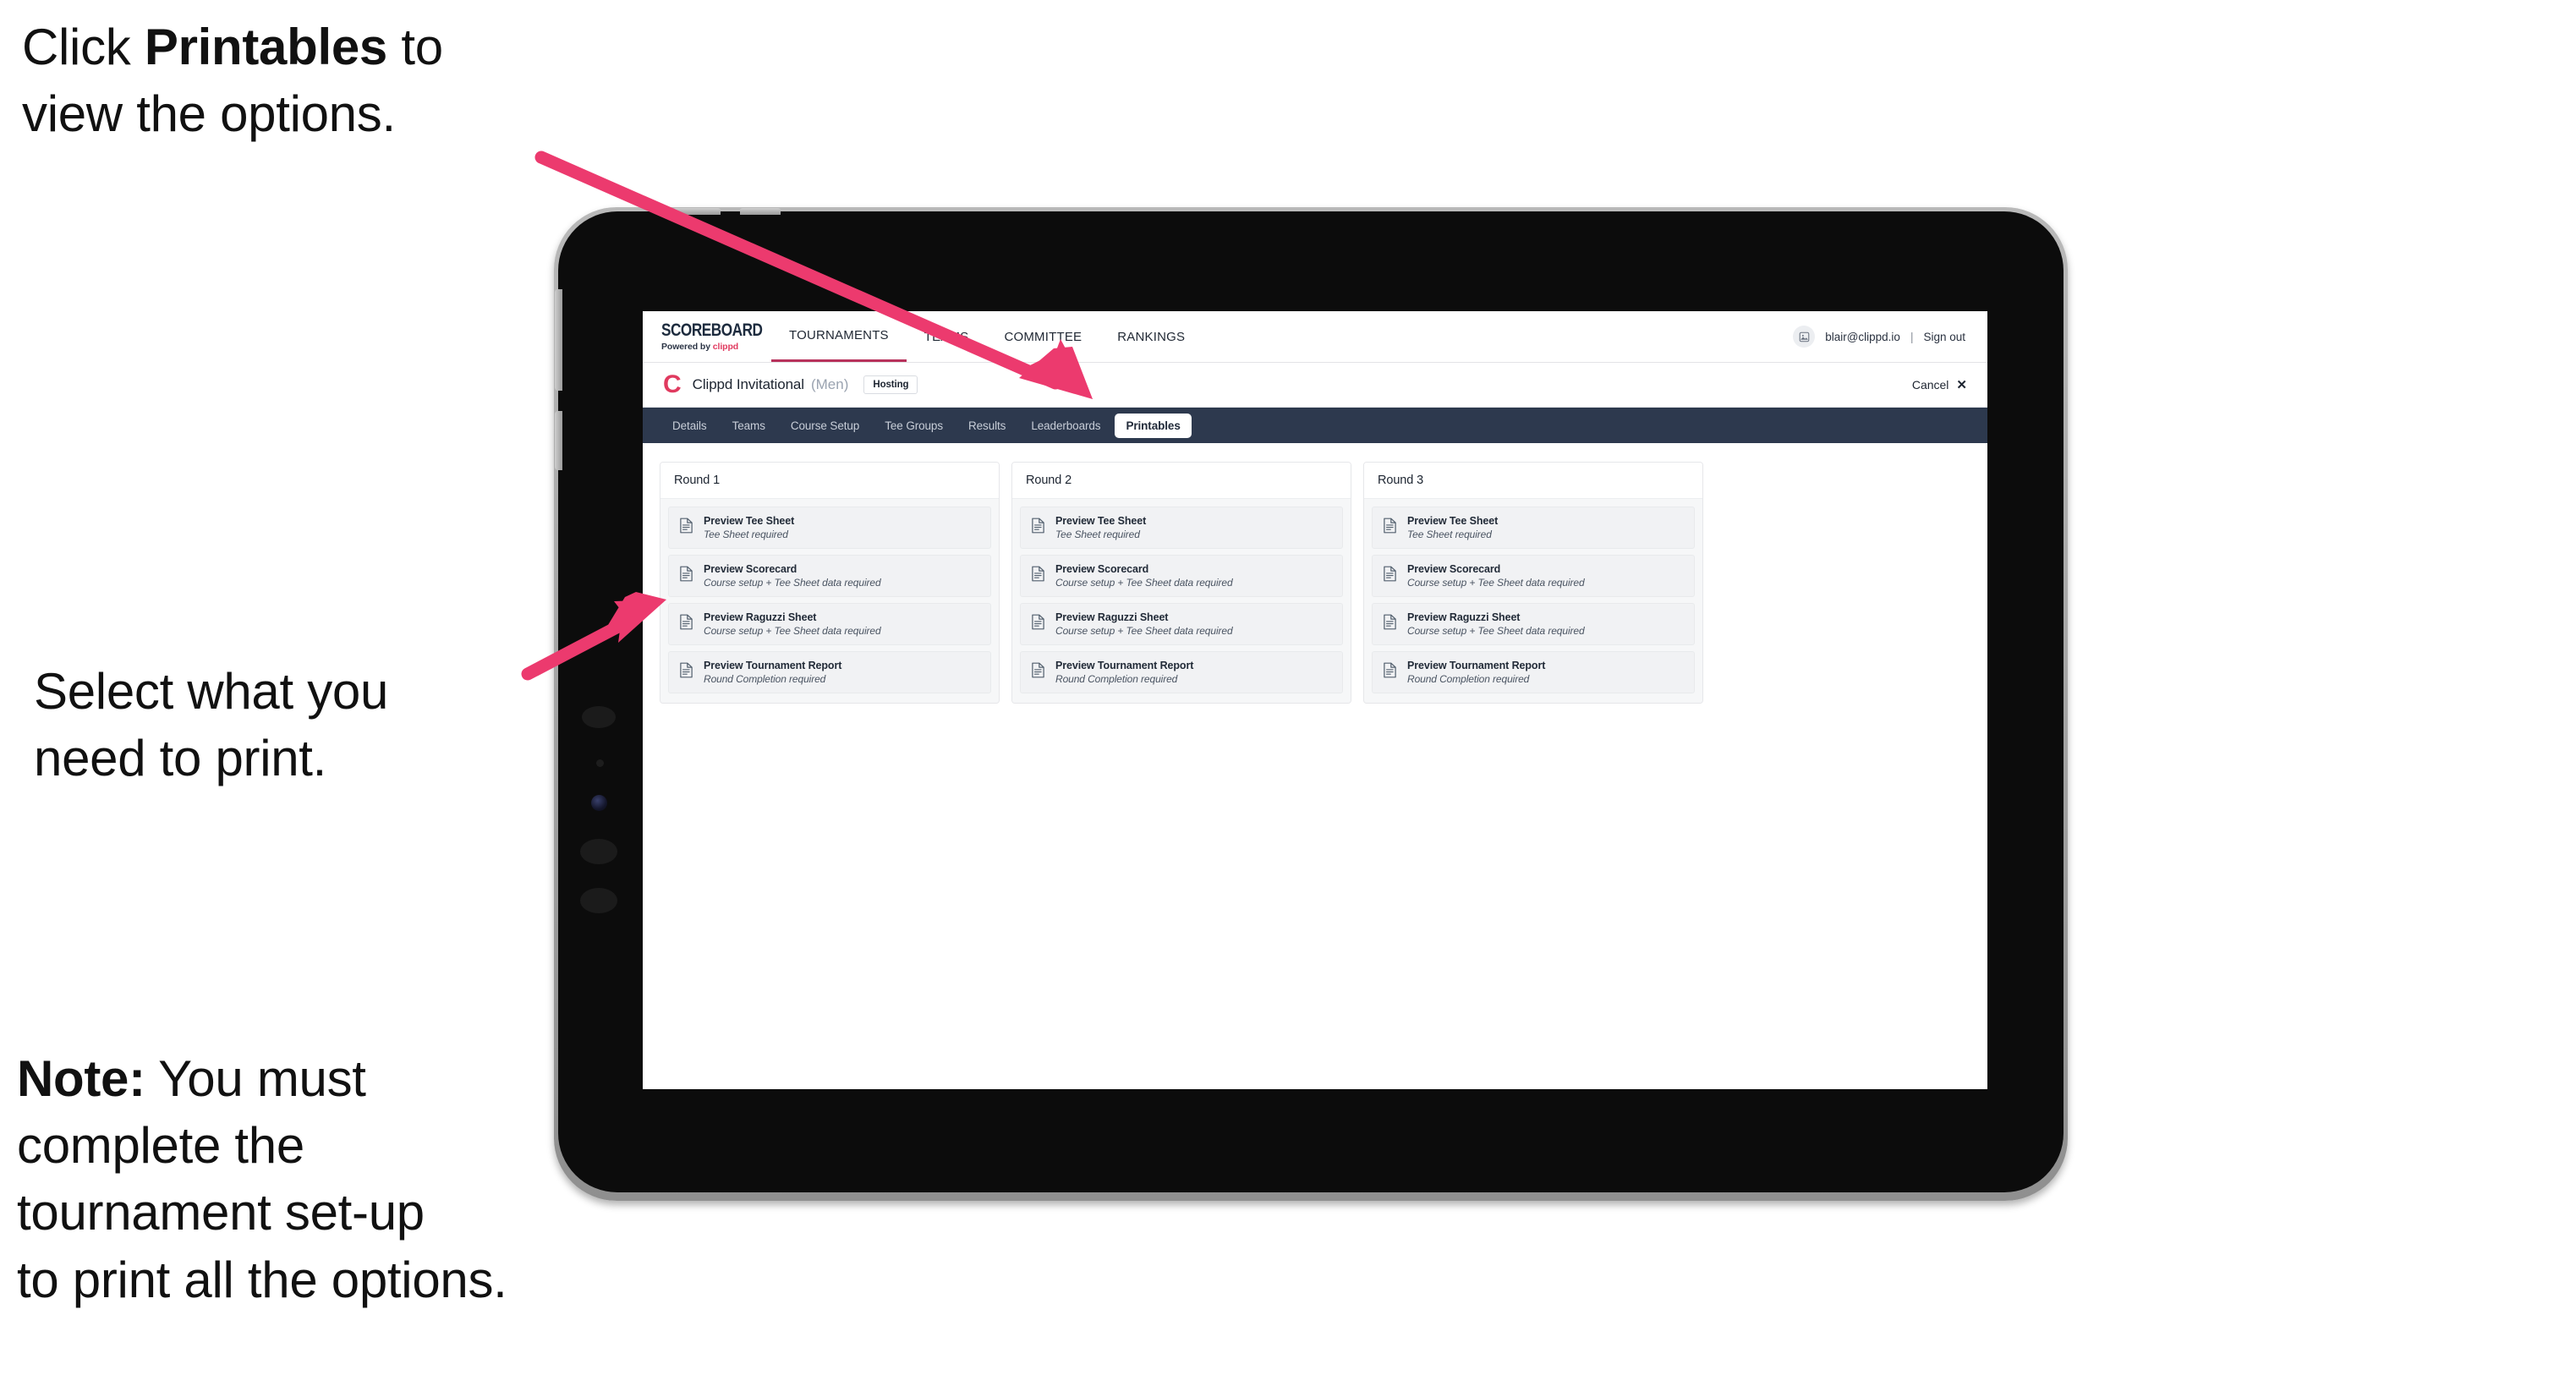 The image size is (2576, 1386). I want to click on clippd-logo-icon: C, so click(672, 384).